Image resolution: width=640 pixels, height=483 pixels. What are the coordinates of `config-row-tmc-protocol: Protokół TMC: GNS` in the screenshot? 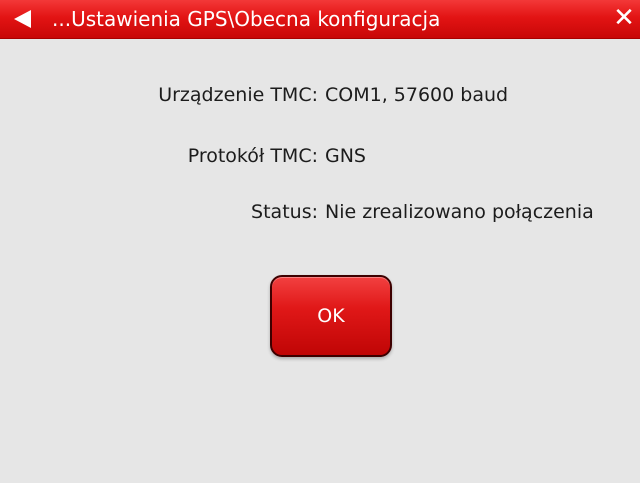 It's located at (320, 156).